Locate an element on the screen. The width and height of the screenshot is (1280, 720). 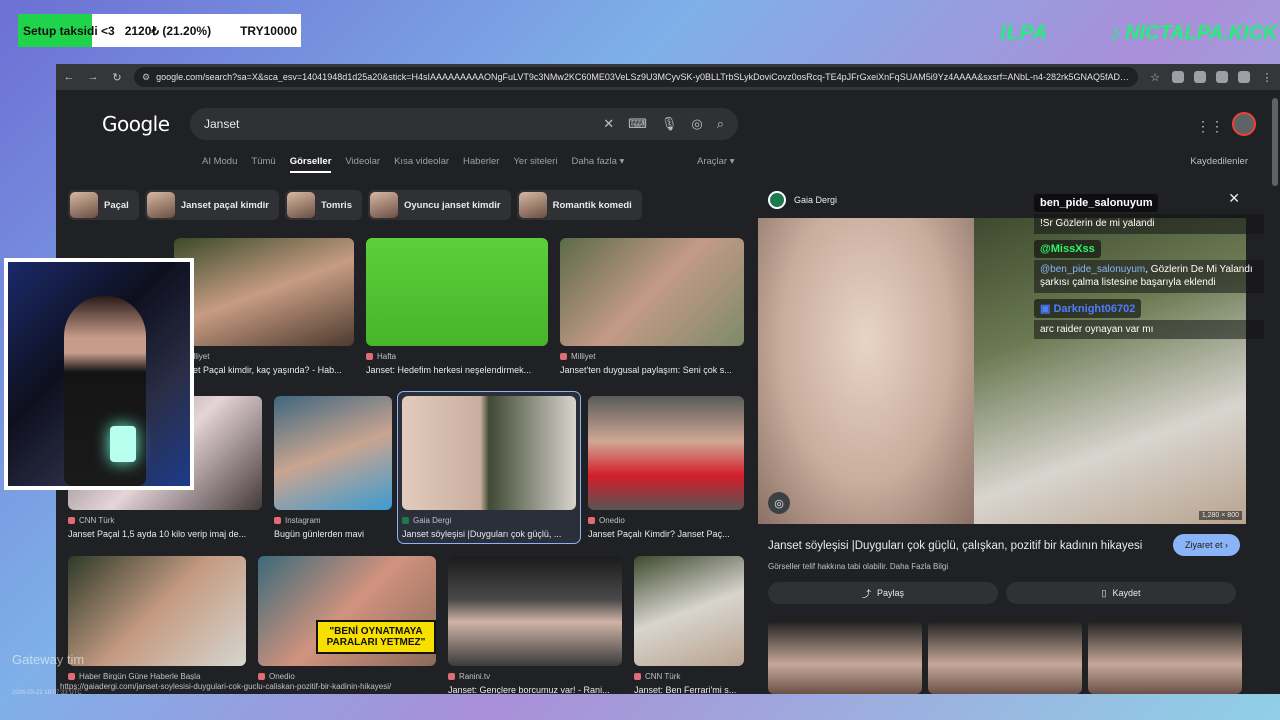
save-button: ▯ Kaydet is located at coordinates (1121, 593).